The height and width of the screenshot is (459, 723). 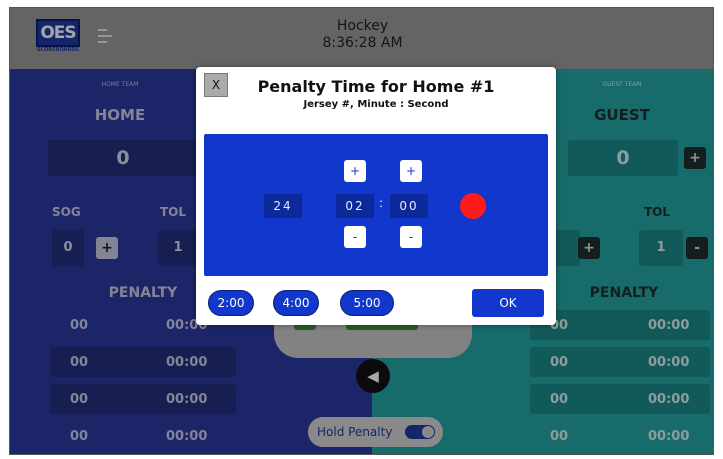 What do you see at coordinates (296, 303) in the screenshot?
I see `preset-4min-button: 4:00` at bounding box center [296, 303].